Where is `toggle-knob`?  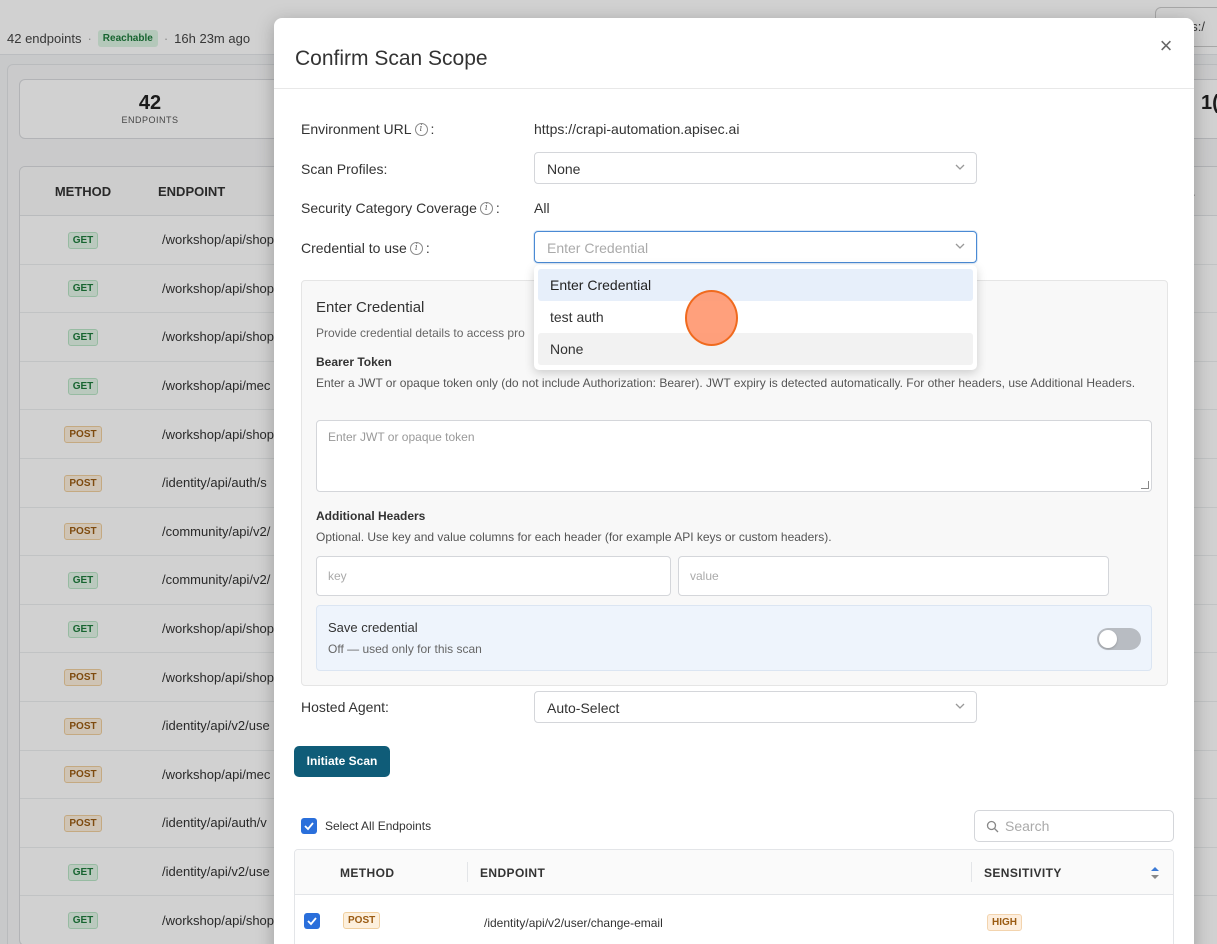
toggle-knob is located at coordinates (1108, 639).